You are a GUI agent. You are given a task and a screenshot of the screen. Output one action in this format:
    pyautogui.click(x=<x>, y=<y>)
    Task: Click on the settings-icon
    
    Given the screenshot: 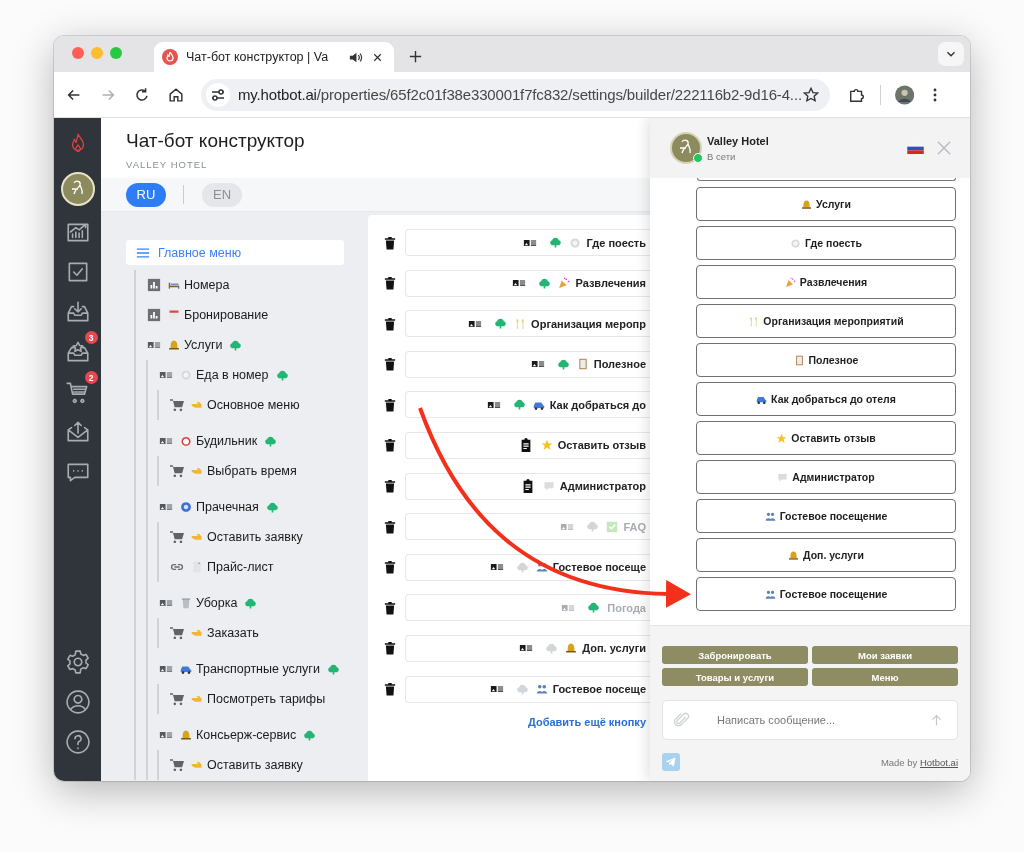 What is the action you would take?
    pyautogui.click(x=77, y=662)
    